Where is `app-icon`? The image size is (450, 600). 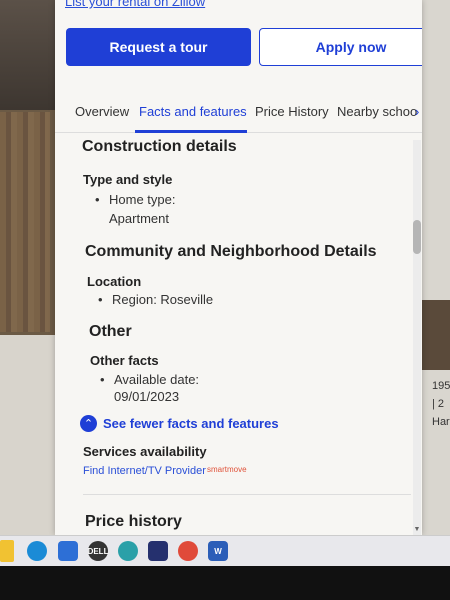
app-icon is located at coordinates (128, 551).